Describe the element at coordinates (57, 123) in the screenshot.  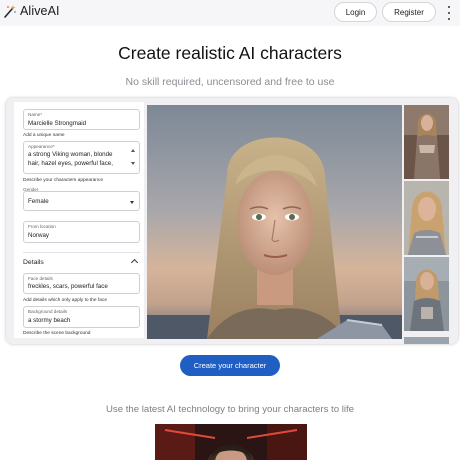
I see `name-input: Marcielle Strongmaid` at that location.